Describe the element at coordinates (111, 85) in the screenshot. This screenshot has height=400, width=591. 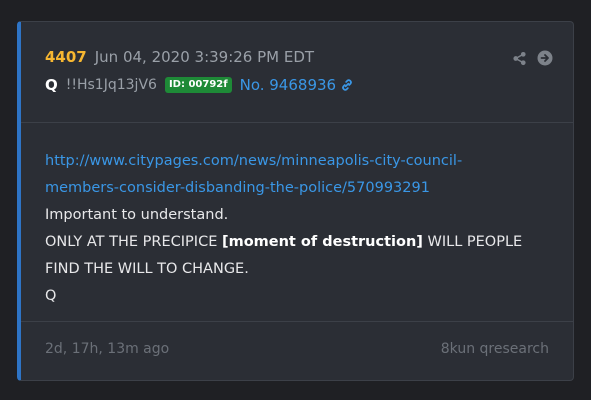
I see `tripcode: !!Hs1Jq13jV6` at that location.